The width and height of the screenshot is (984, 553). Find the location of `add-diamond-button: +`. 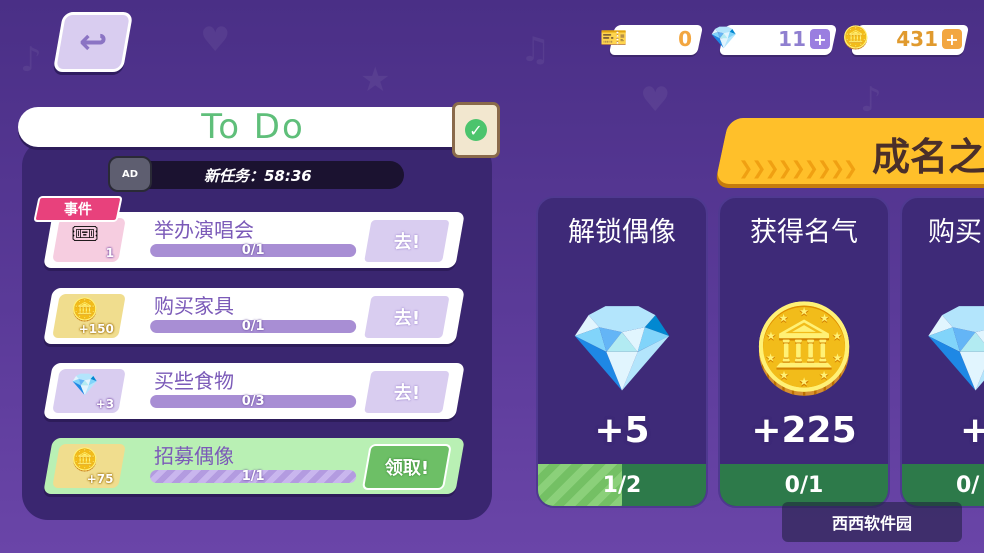

add-diamond-button: + is located at coordinates (820, 39).